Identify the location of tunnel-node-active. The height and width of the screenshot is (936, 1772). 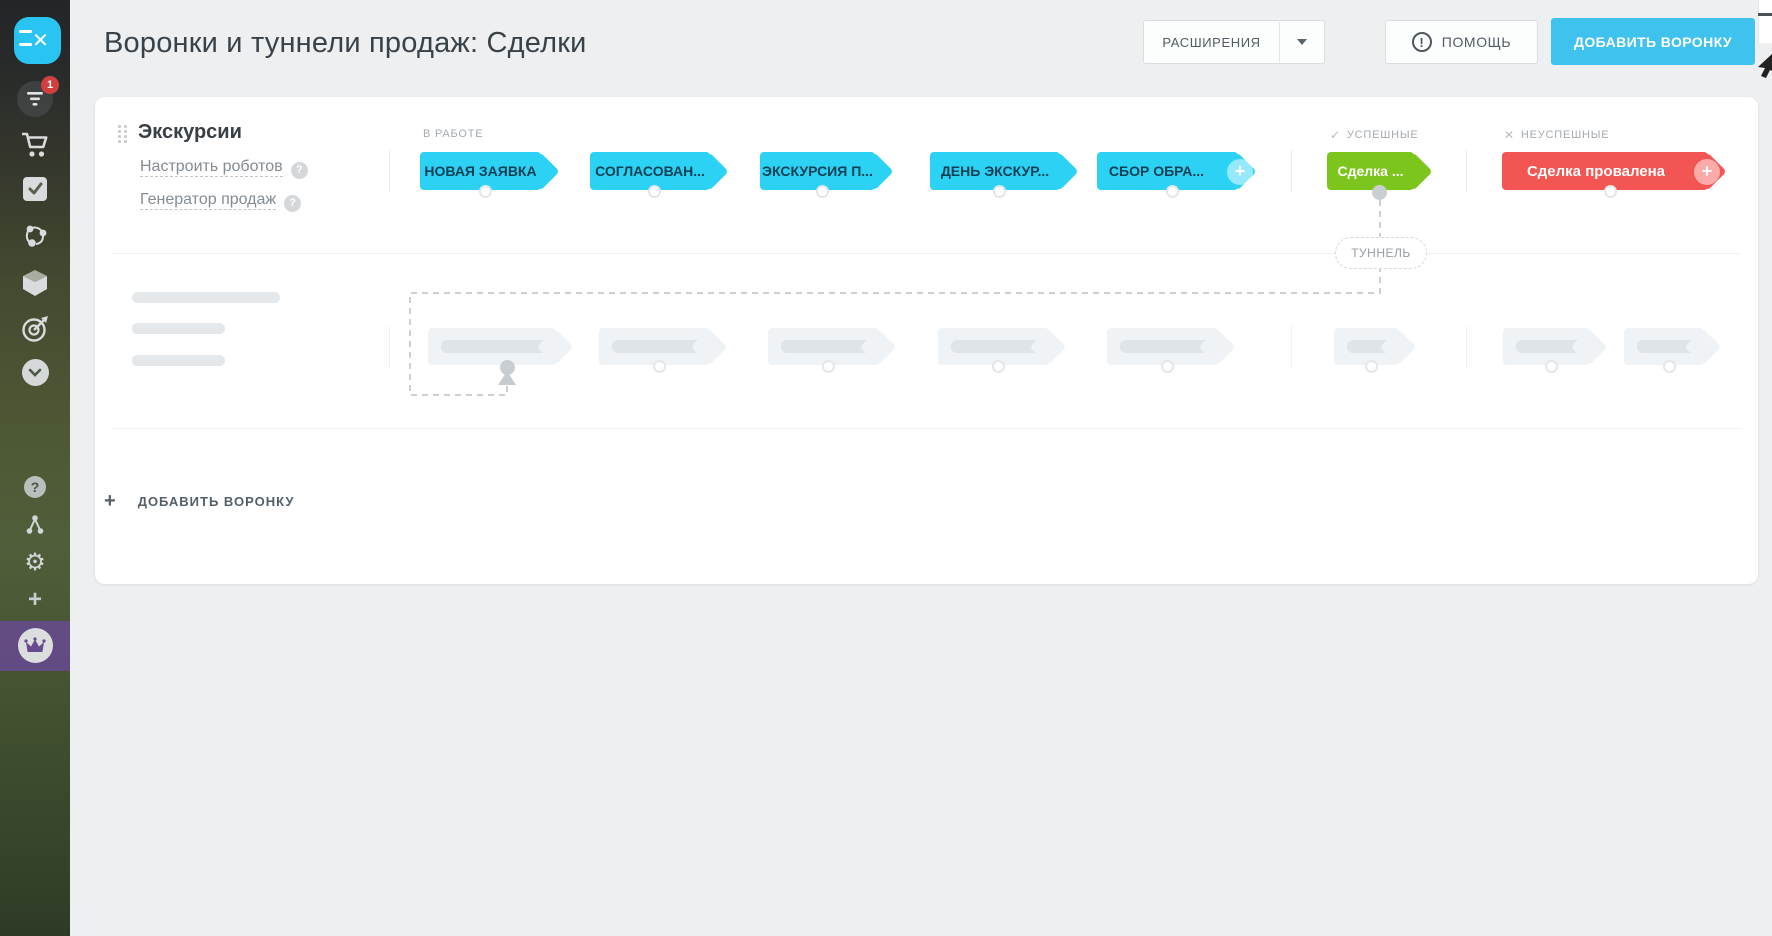
(1379, 192).